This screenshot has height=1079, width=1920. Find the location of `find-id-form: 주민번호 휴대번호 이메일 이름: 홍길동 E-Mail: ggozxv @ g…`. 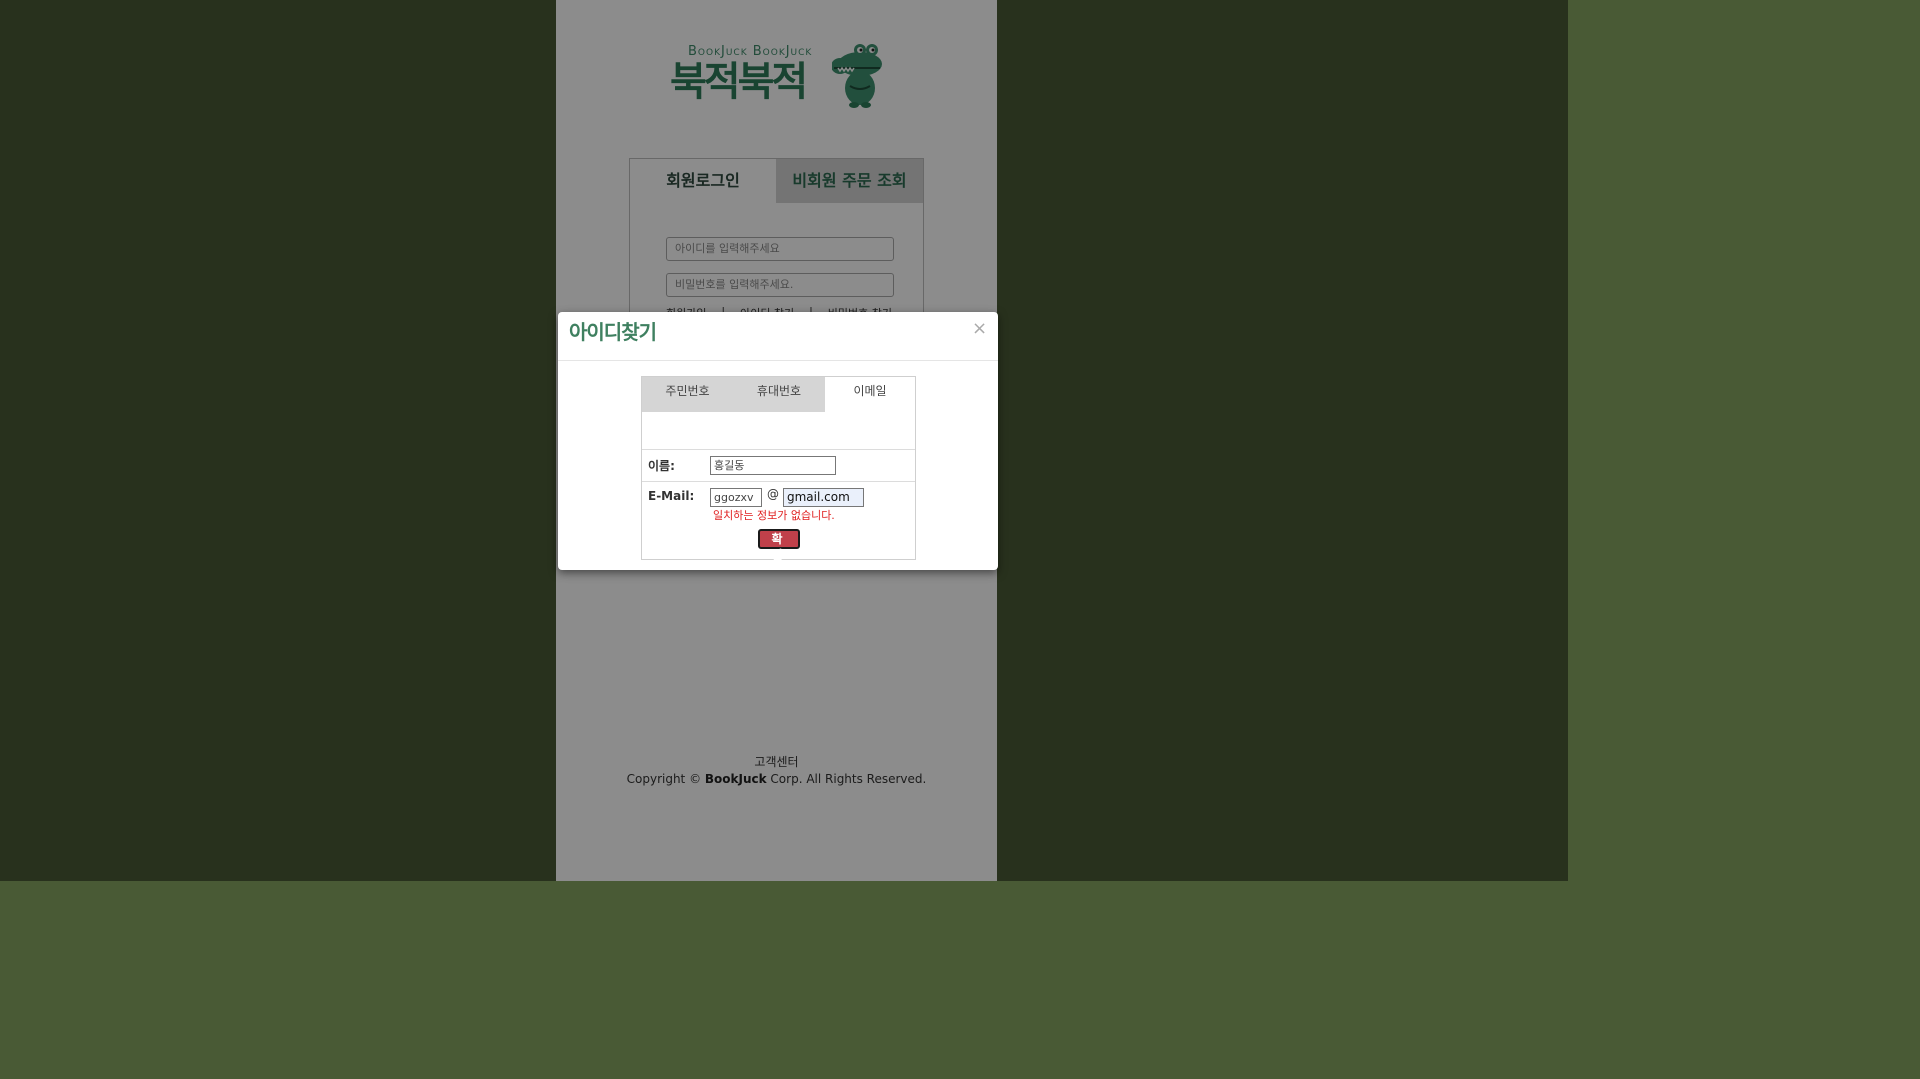

find-id-form: 주민번호 휴대번호 이메일 이름: 홍길동 E-Mail: ggozxv @ g… is located at coordinates (778, 469).